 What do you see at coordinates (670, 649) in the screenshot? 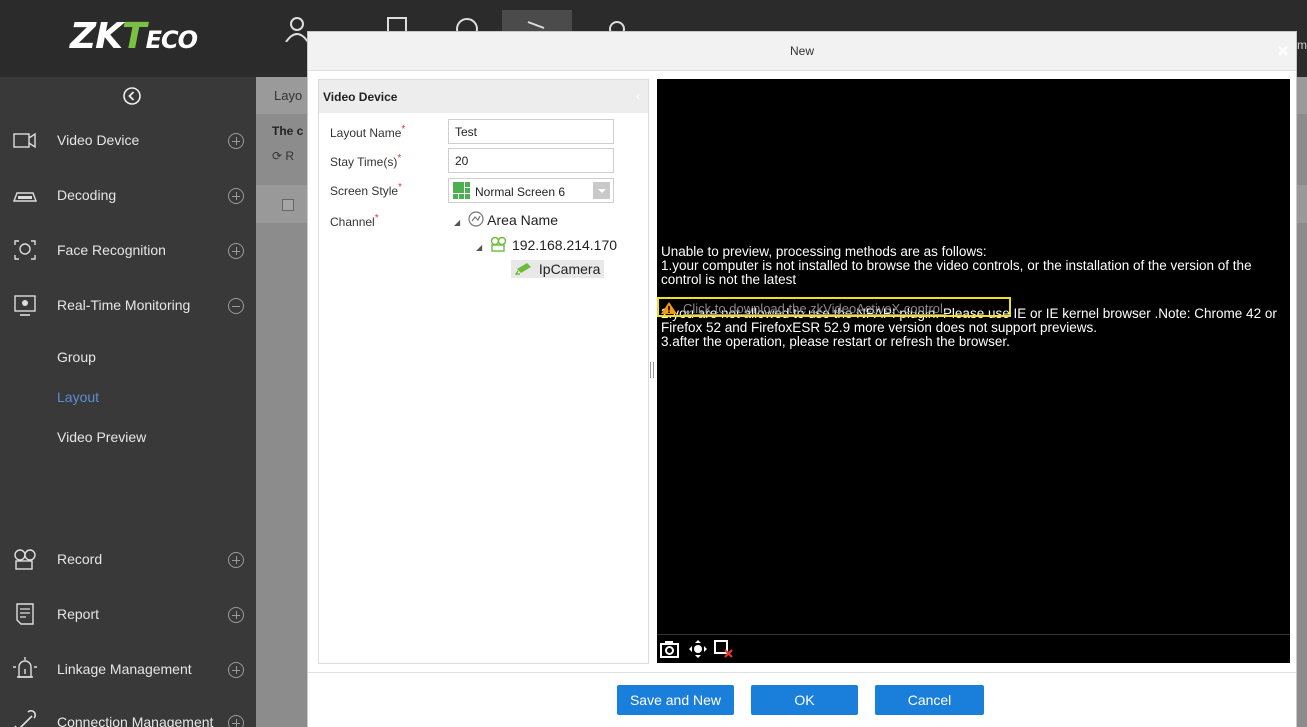
I see `snapshot-icon` at bounding box center [670, 649].